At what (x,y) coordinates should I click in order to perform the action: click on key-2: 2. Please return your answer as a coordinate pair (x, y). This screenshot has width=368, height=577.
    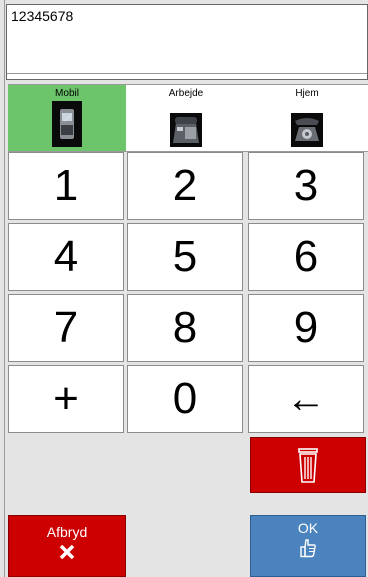
    Looking at the image, I should click on (185, 186).